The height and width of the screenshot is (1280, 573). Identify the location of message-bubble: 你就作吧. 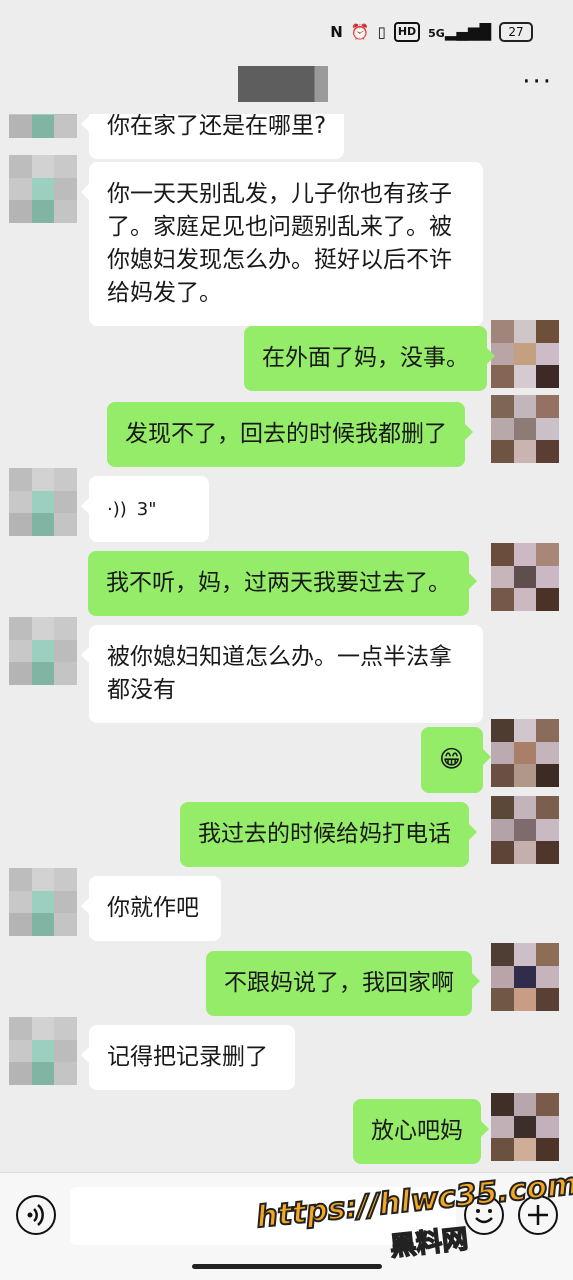
(151, 908).